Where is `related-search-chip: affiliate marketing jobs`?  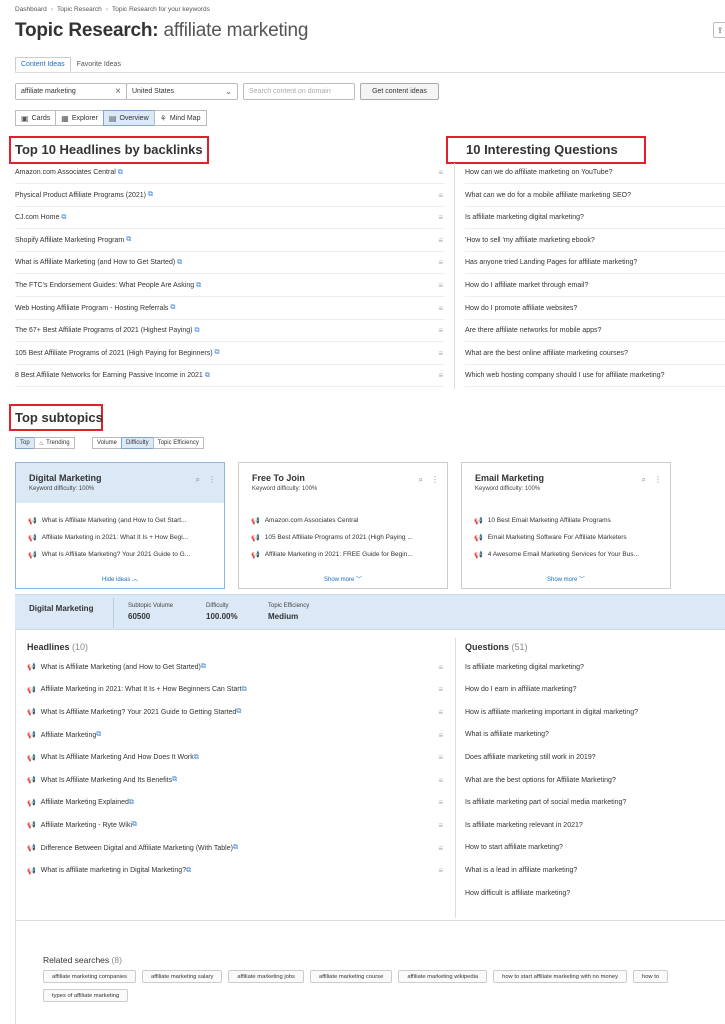
related-search-chip: affiliate marketing jobs is located at coordinates (266, 976).